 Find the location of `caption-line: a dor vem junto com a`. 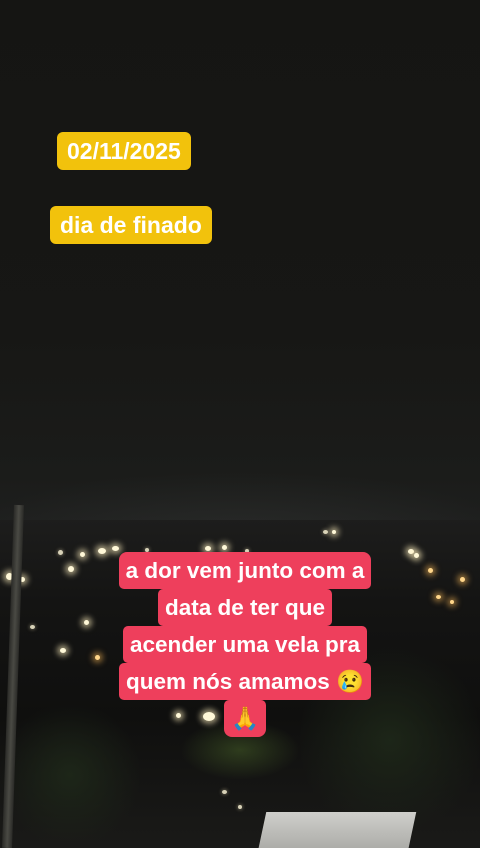

caption-line: a dor vem junto com a is located at coordinates (245, 570).